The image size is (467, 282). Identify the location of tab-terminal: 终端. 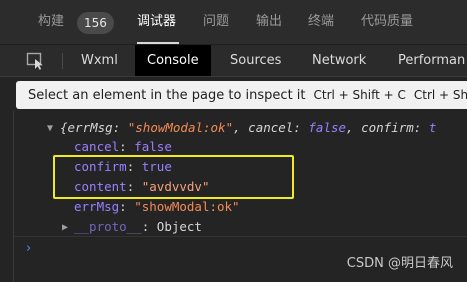
(321, 22).